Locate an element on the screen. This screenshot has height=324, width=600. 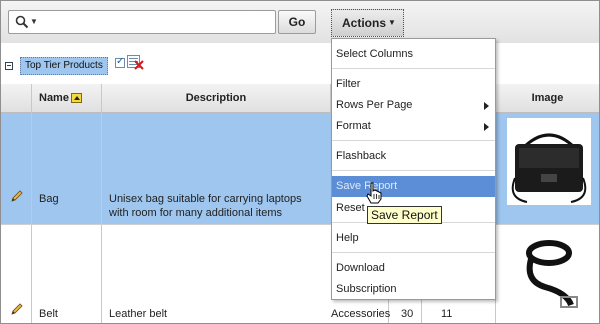
bag-image is located at coordinates (549, 161).